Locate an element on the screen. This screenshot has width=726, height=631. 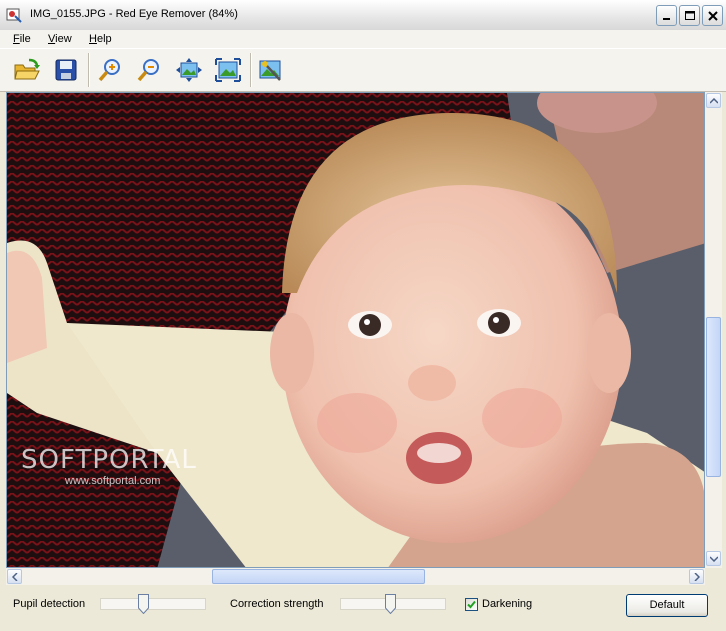
arrow-left-icon is located at coordinates (14, 576).